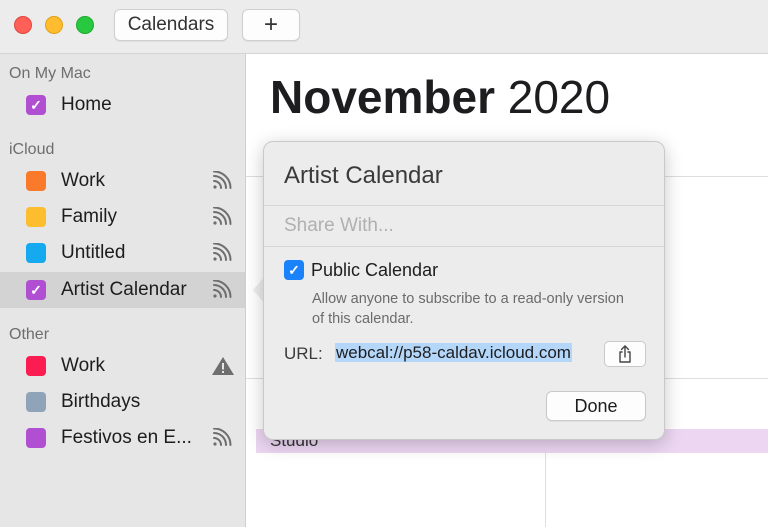 This screenshot has width=768, height=527. I want to click on zoom-window-button, so click(85, 25).